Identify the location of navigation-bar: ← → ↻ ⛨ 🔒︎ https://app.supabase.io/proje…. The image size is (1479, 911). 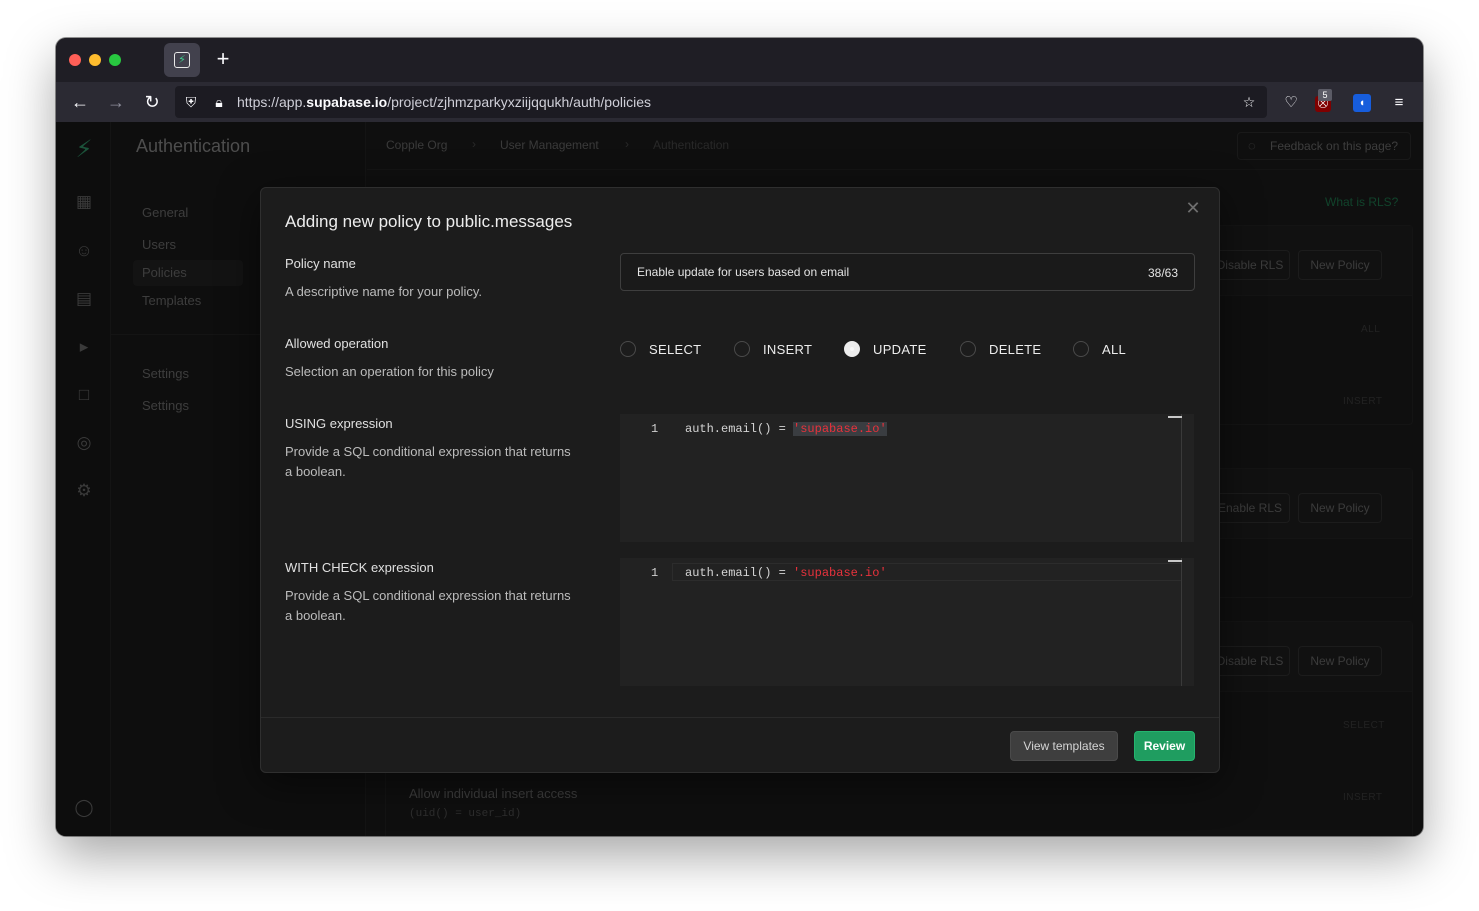
(739, 102).